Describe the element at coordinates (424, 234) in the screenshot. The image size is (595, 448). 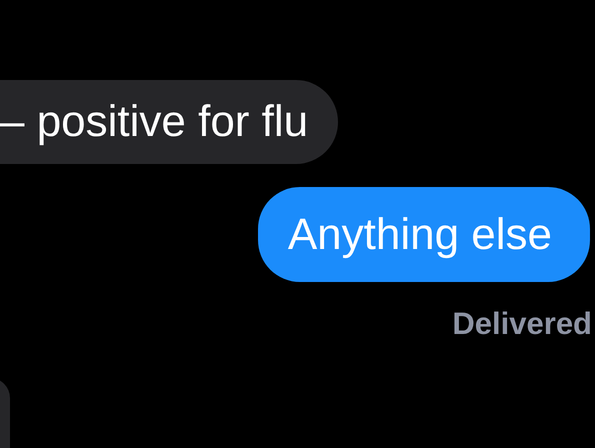
I see `message-bubble: Anything else` at that location.